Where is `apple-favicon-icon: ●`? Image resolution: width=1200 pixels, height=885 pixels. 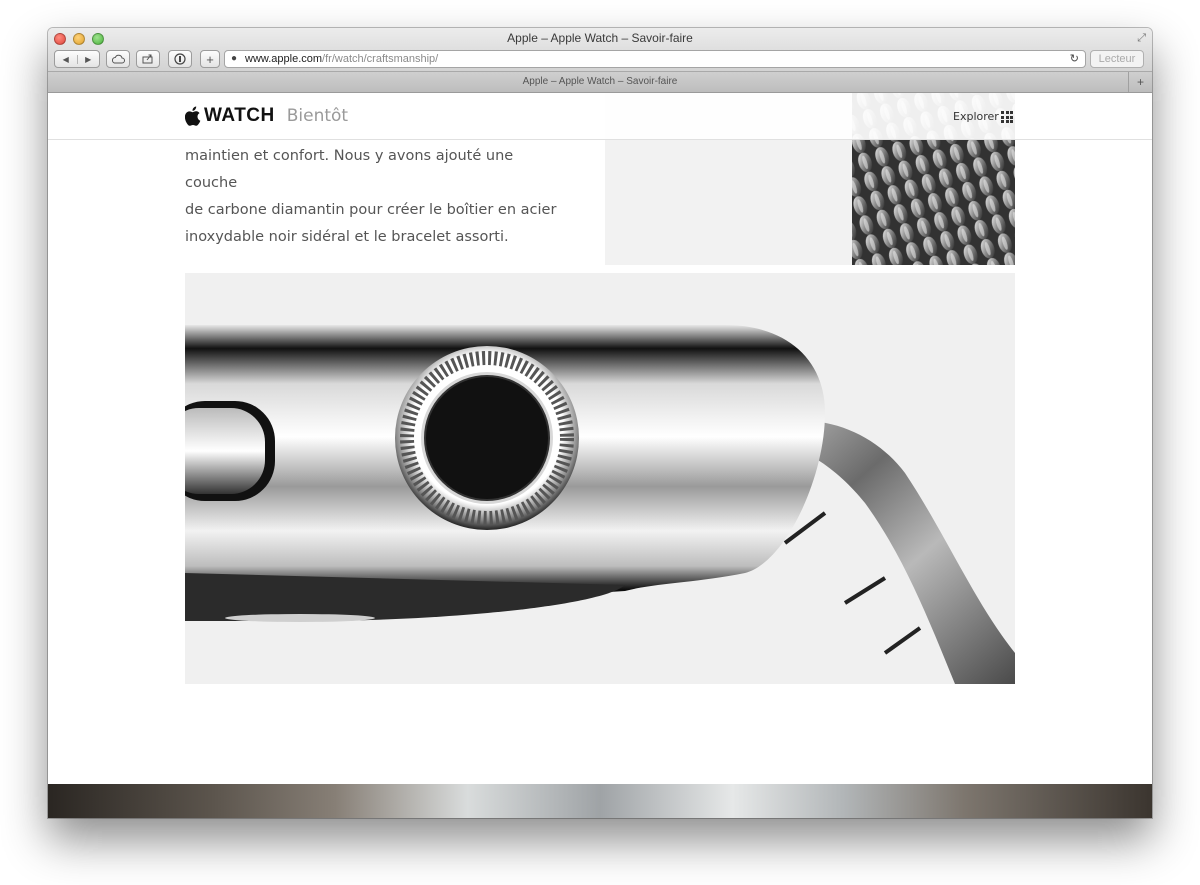 apple-favicon-icon: ● is located at coordinates (234, 58).